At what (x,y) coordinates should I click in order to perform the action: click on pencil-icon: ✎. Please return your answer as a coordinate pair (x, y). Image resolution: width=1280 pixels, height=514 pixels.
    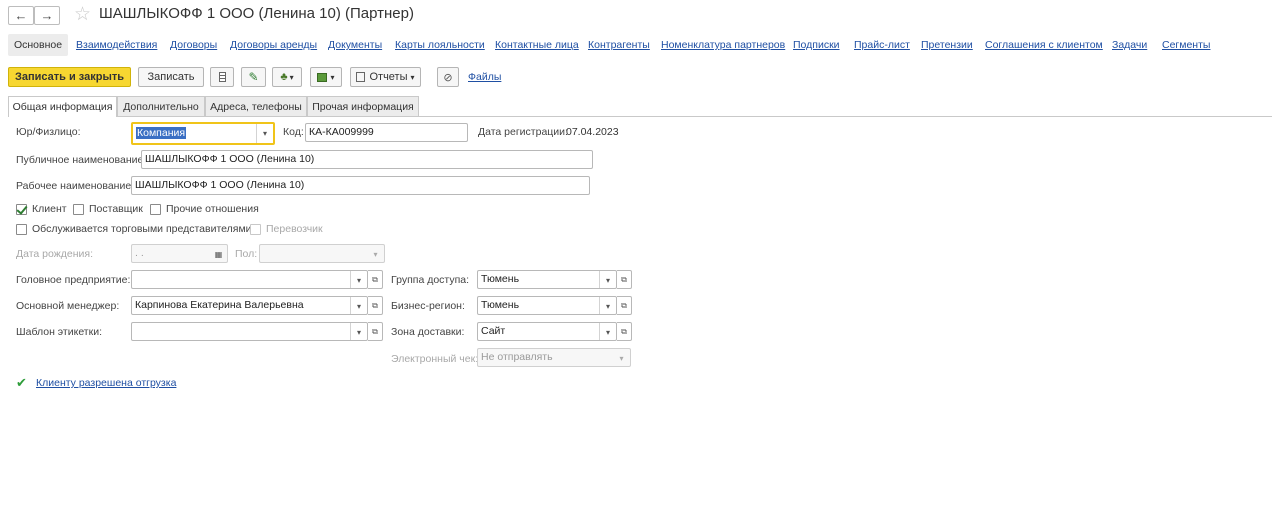
    Looking at the image, I should click on (253, 77).